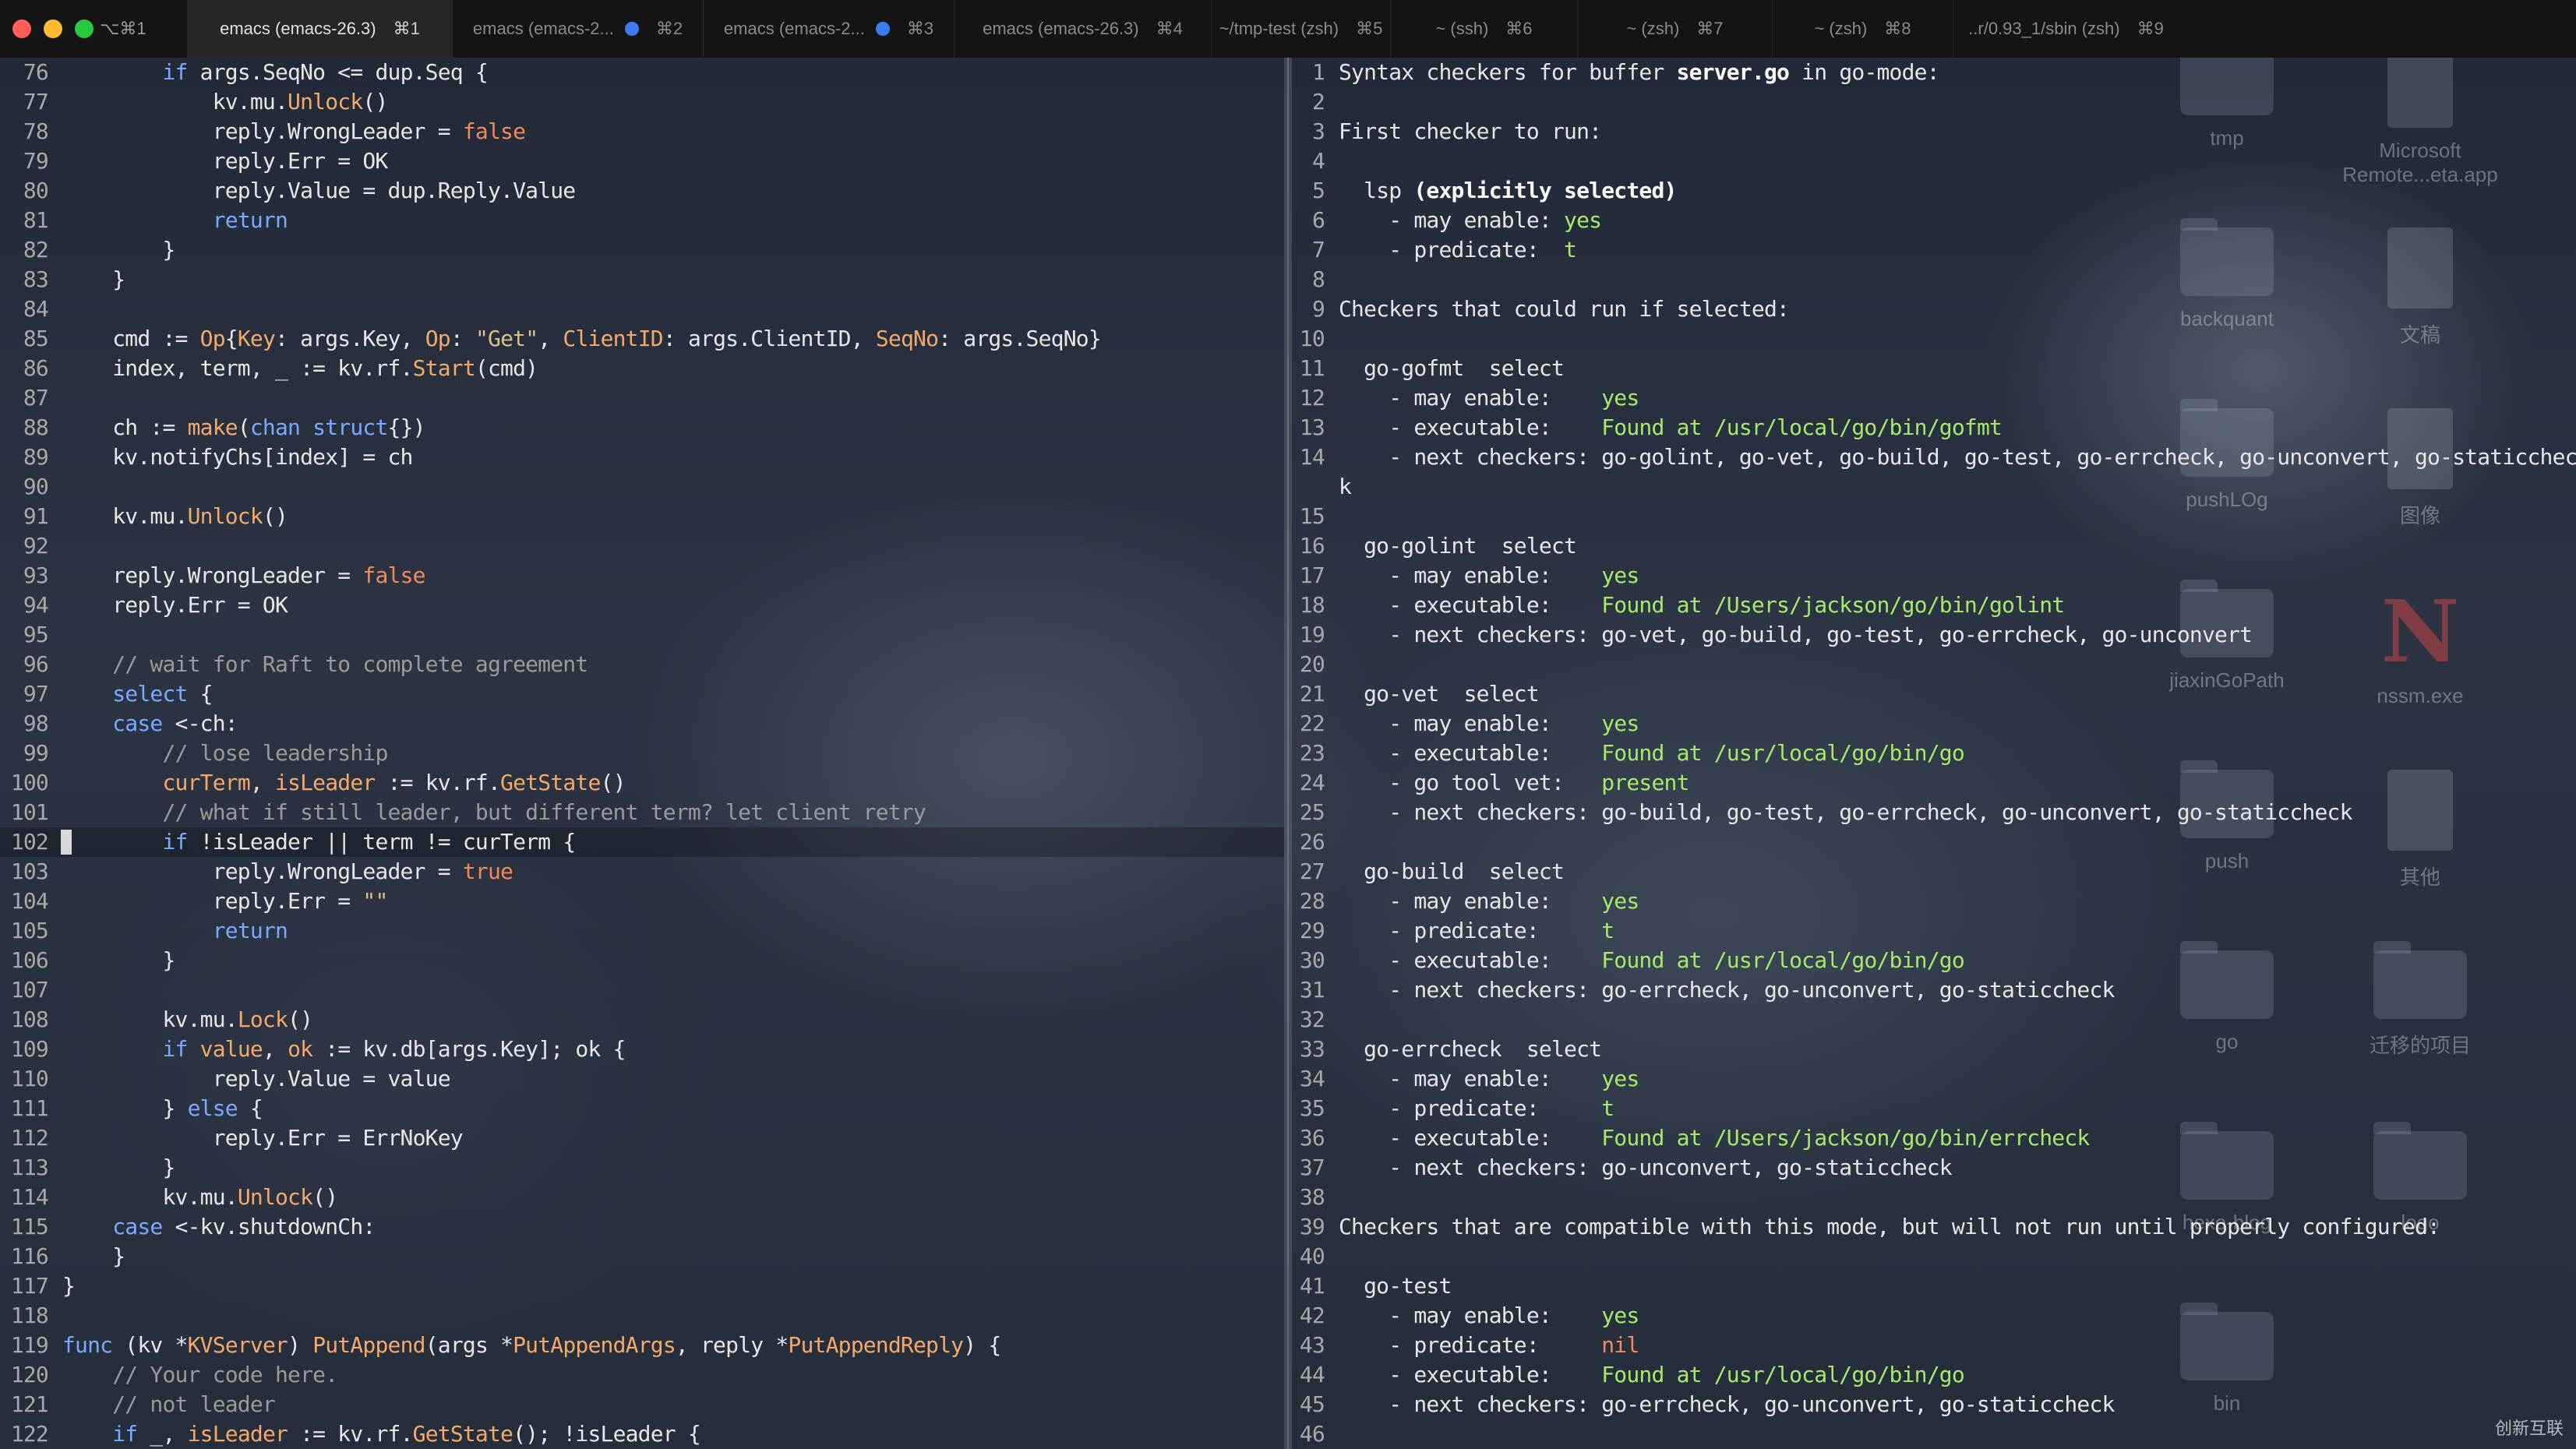  Describe the element at coordinates (1936, 724) in the screenshot. I see `code-line: 22 - may enable: yes` at that location.